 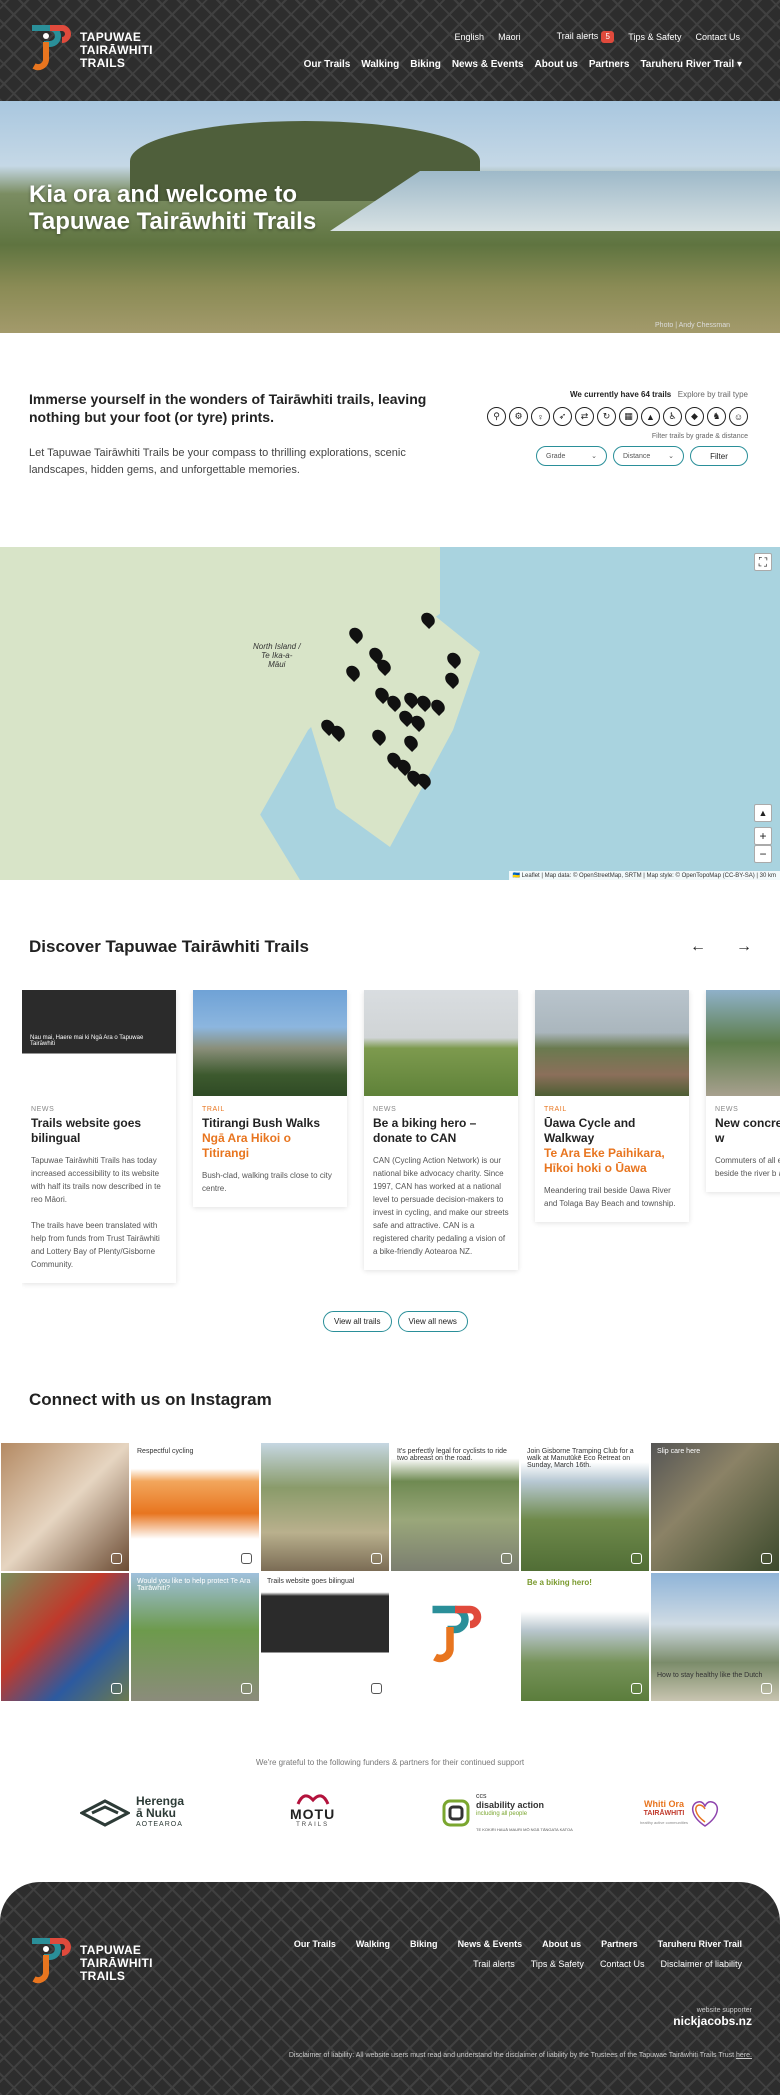 What do you see at coordinates (700, 1944) in the screenshot?
I see `footer-nav-taruheru: Taruheru River Trail` at bounding box center [700, 1944].